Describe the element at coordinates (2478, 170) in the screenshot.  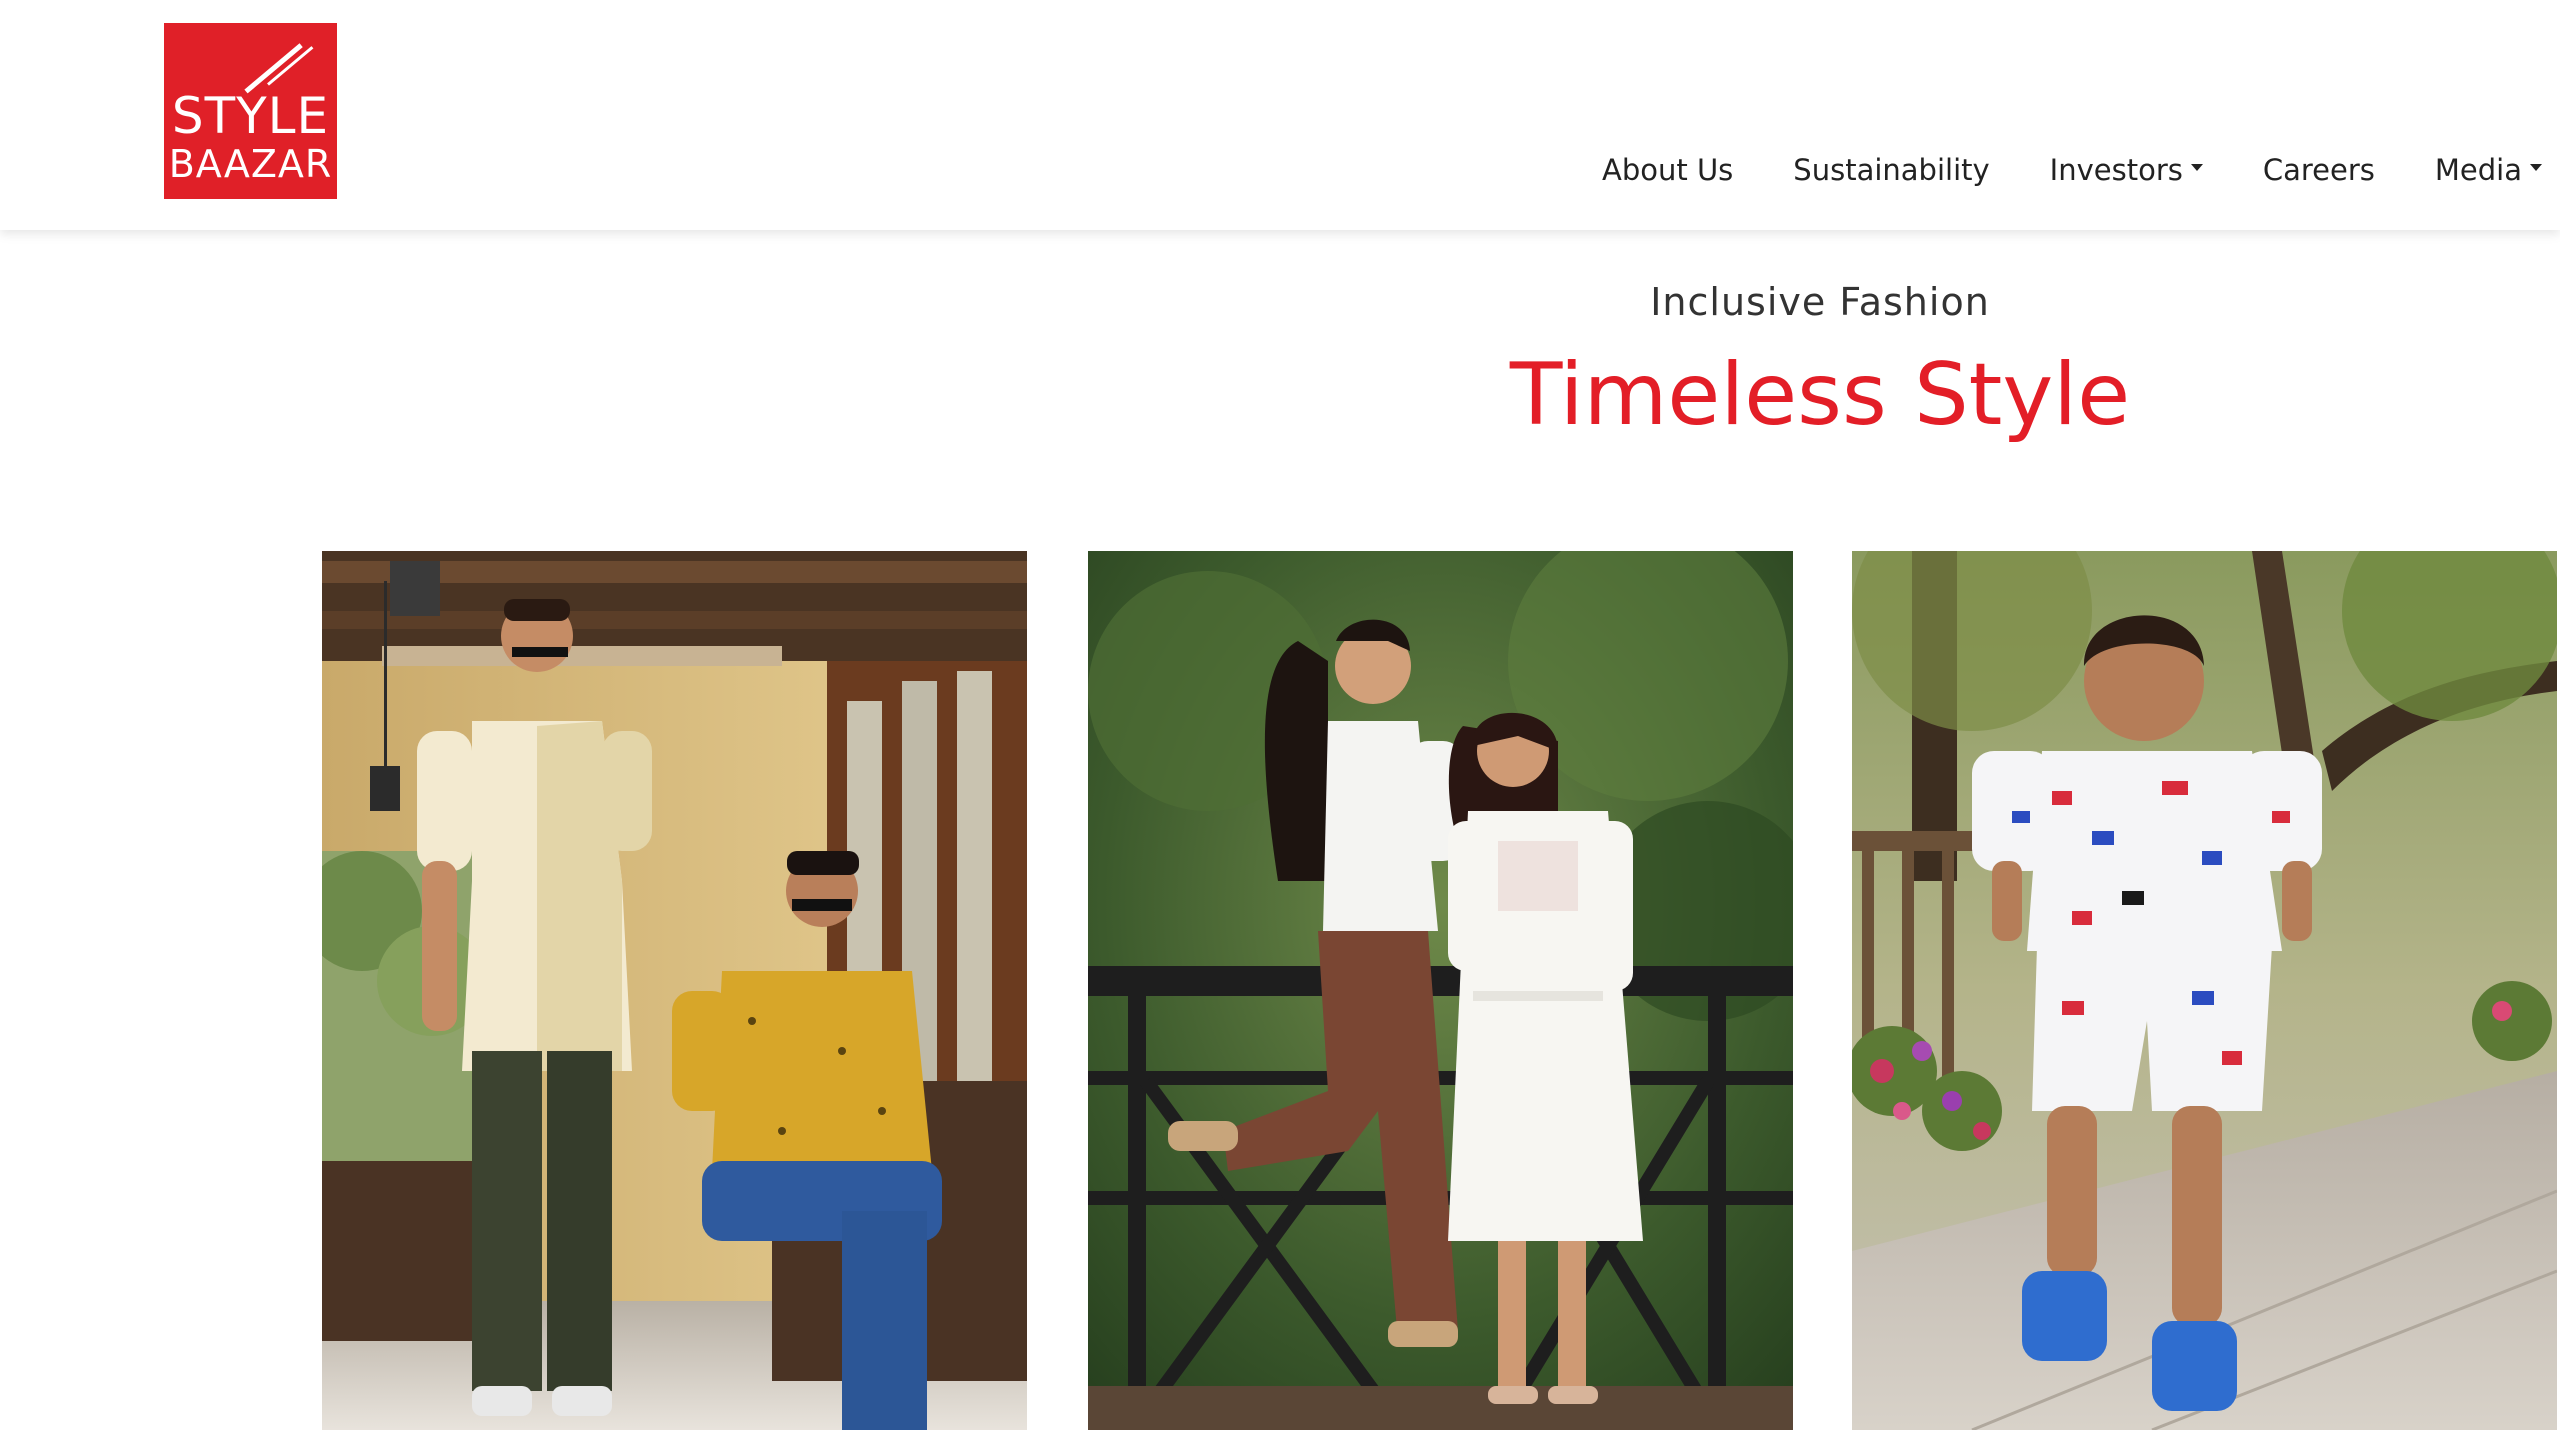
I see `nav-label: Media` at that location.